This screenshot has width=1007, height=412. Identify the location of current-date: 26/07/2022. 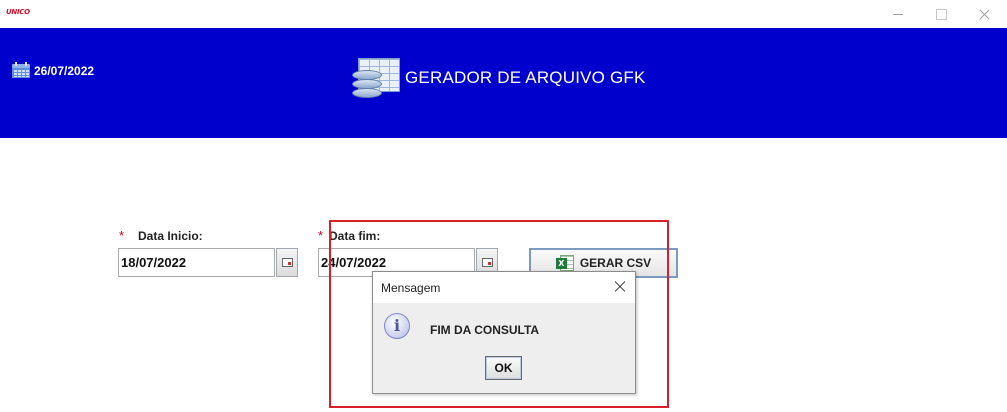
(53, 70).